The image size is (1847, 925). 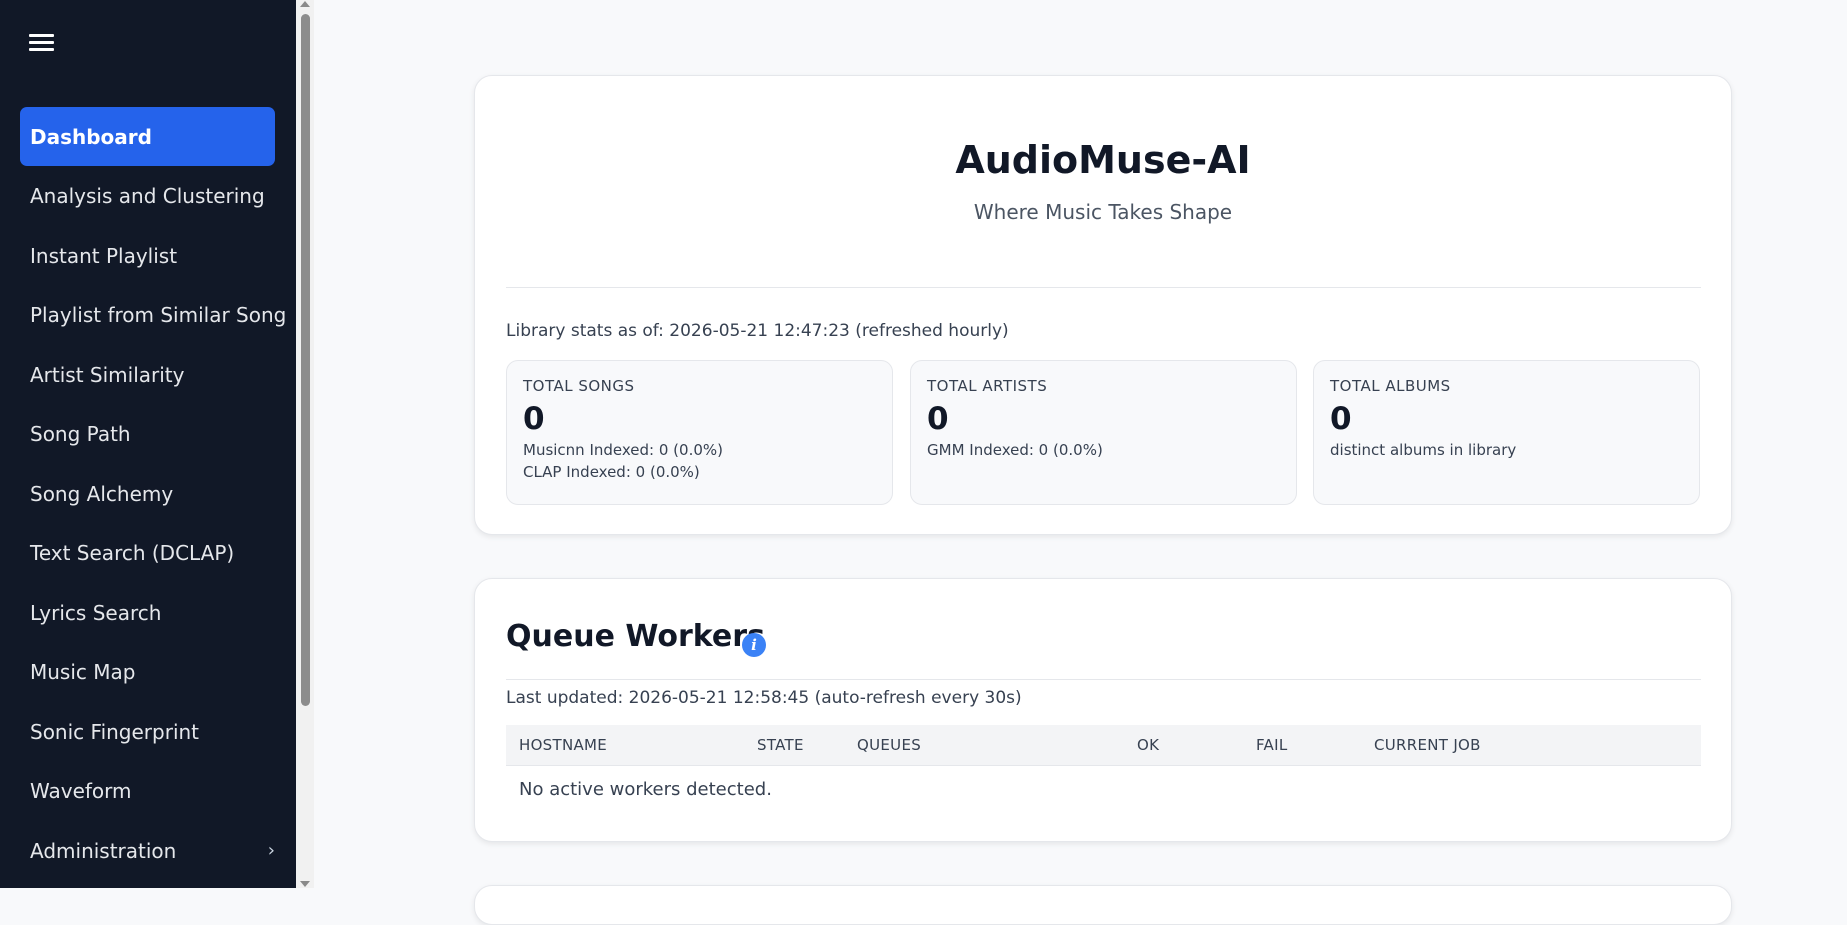 What do you see at coordinates (271, 851) in the screenshot?
I see `chevron-right-icon: ›` at bounding box center [271, 851].